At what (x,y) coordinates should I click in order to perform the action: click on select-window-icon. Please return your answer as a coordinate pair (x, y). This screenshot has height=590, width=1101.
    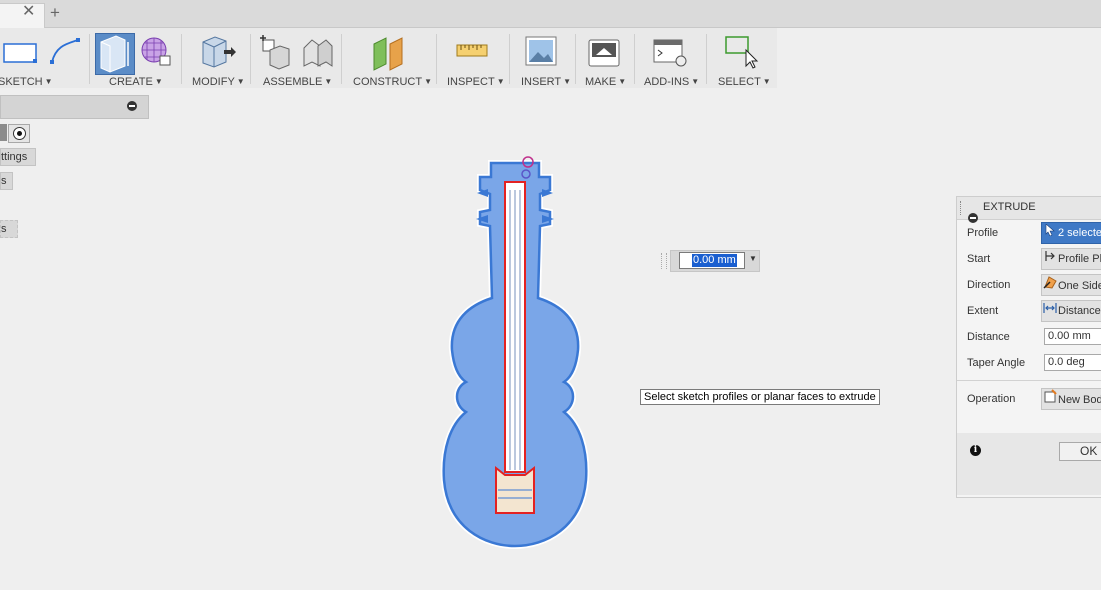
    Looking at the image, I should click on (742, 52).